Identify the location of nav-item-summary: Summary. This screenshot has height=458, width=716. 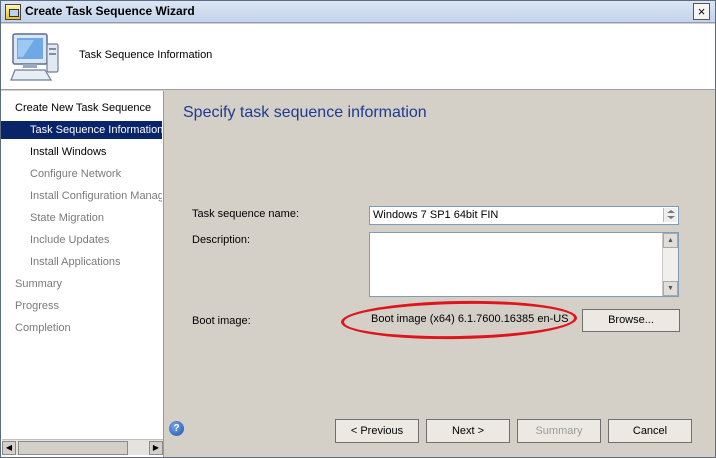
(39, 284).